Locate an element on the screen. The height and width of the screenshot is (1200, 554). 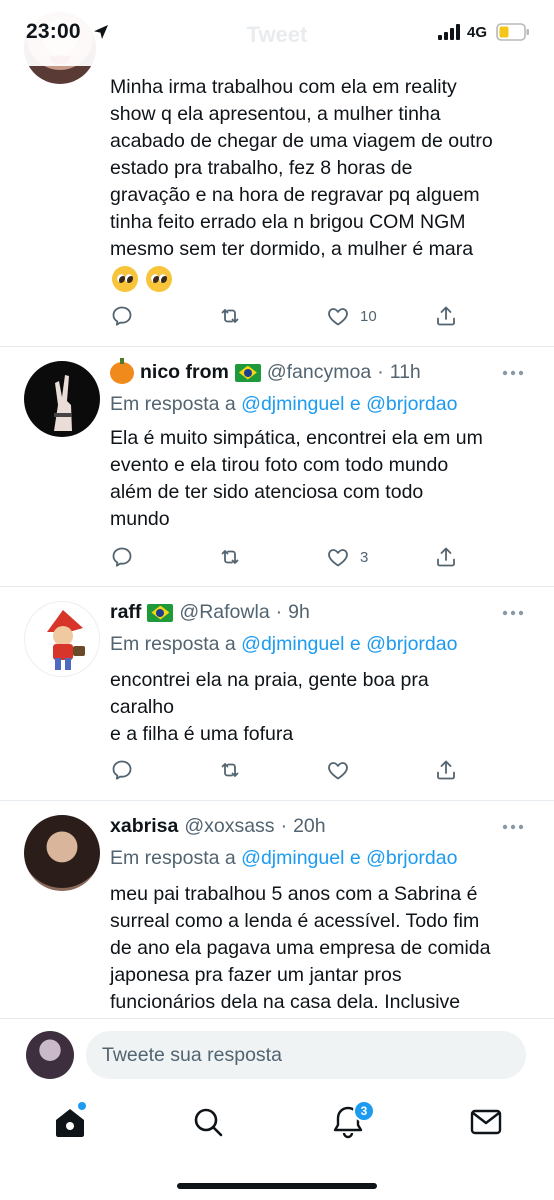
like-count: 3 is located at coordinates (364, 557).